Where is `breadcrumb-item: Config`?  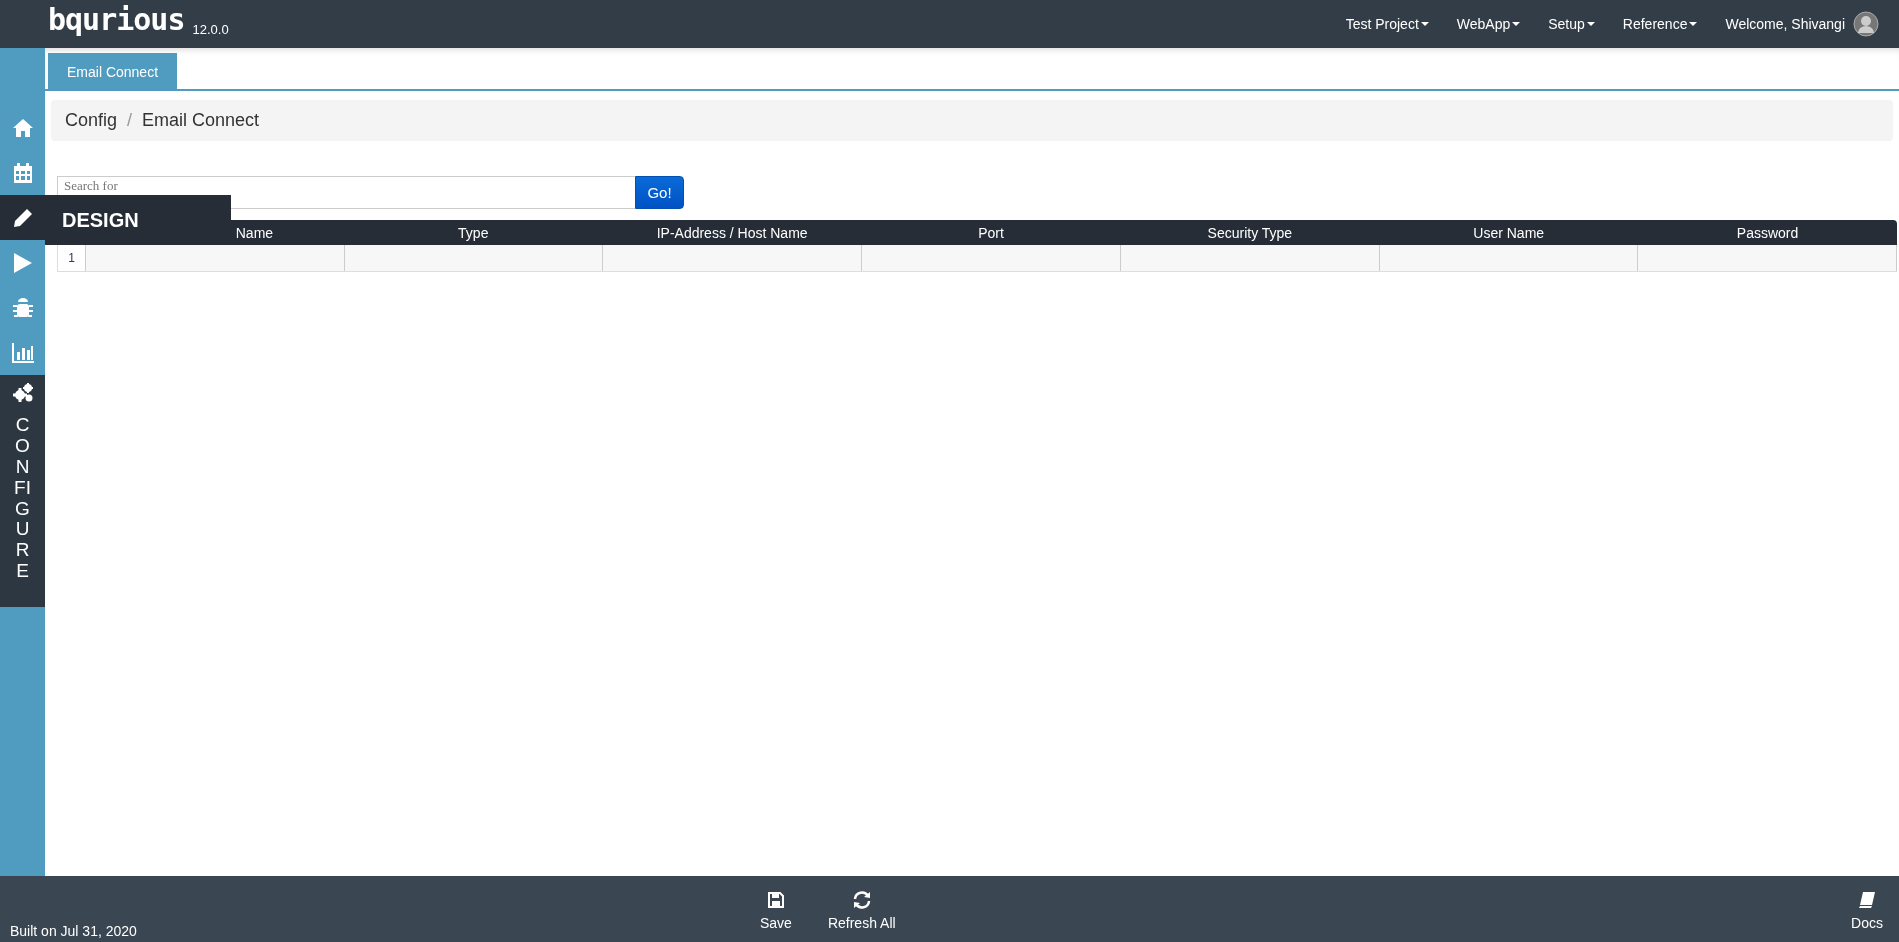
breadcrumb-item: Config is located at coordinates (91, 120).